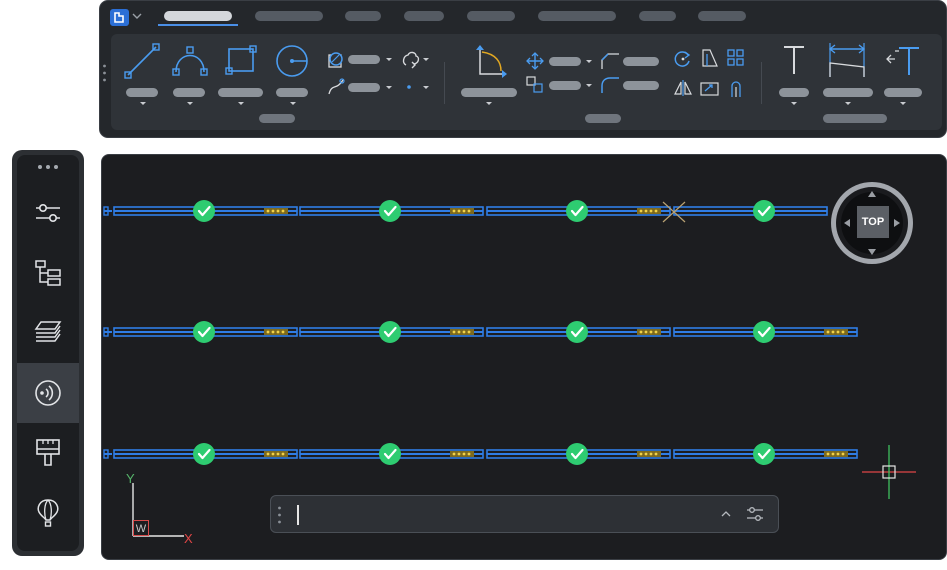 The height and width of the screenshot is (570, 947). I want to click on revision-cloud-icon, so click(411, 60).